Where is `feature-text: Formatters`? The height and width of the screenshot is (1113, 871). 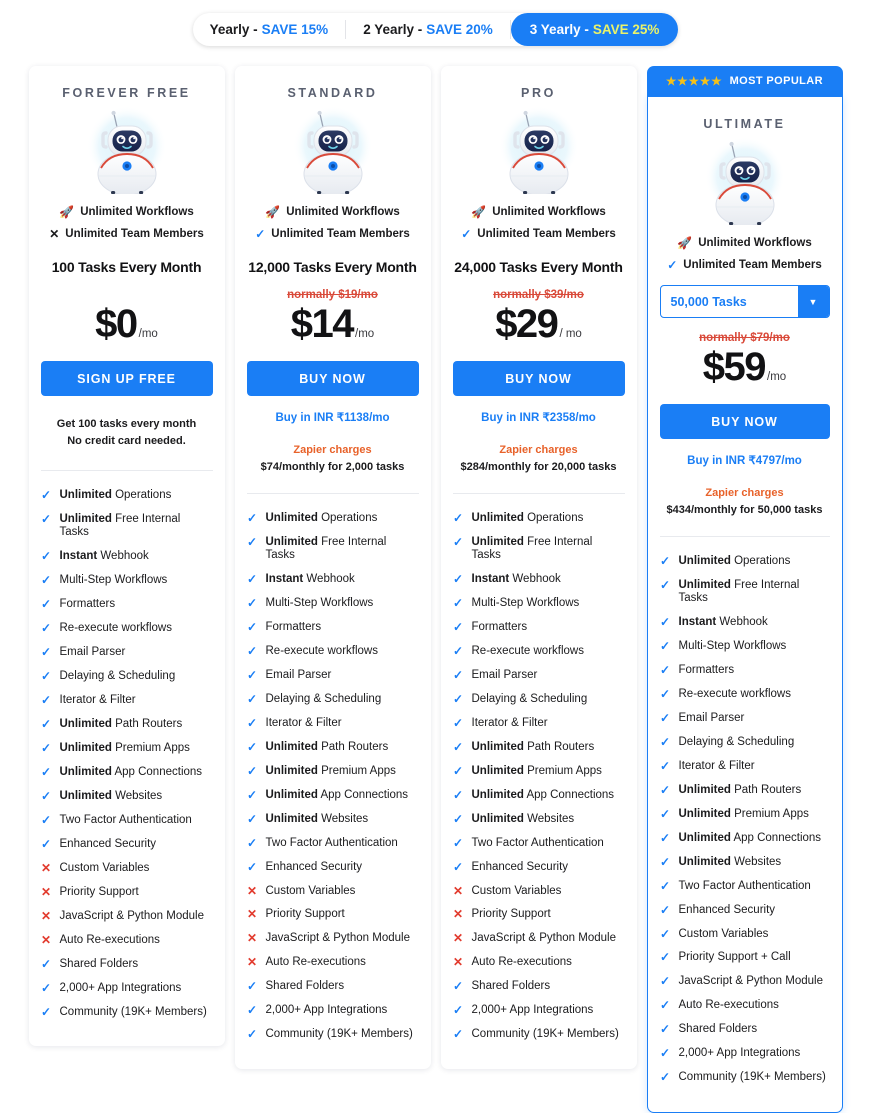 feature-text: Formatters is located at coordinates (88, 604).